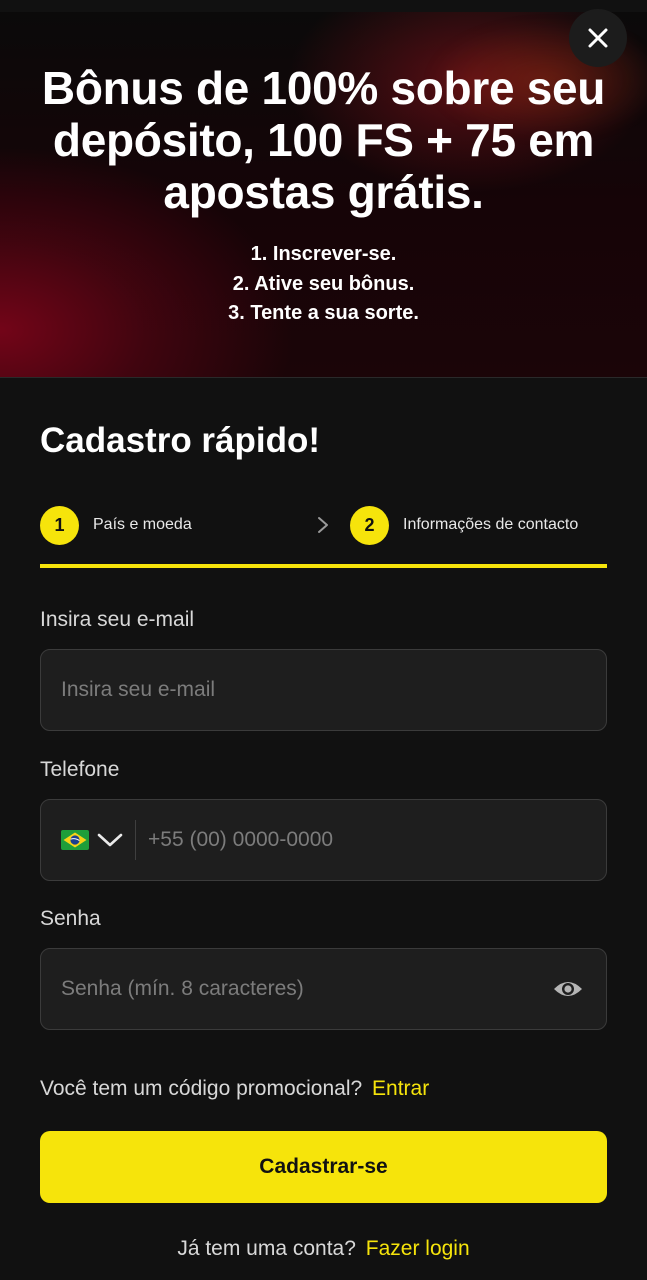 This screenshot has width=647, height=1280. I want to click on login-question: Já tem uma conta?, so click(266, 1248).